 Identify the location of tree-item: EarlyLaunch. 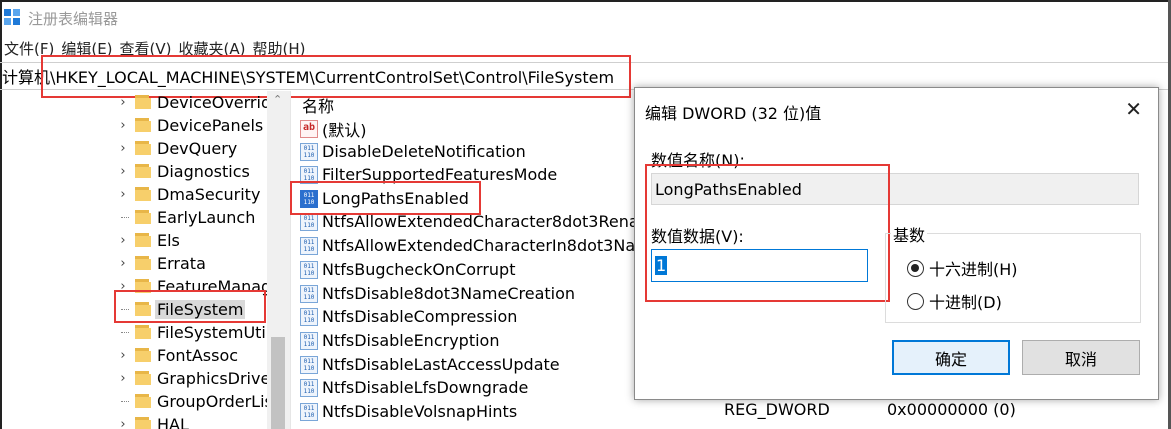
(133, 217).